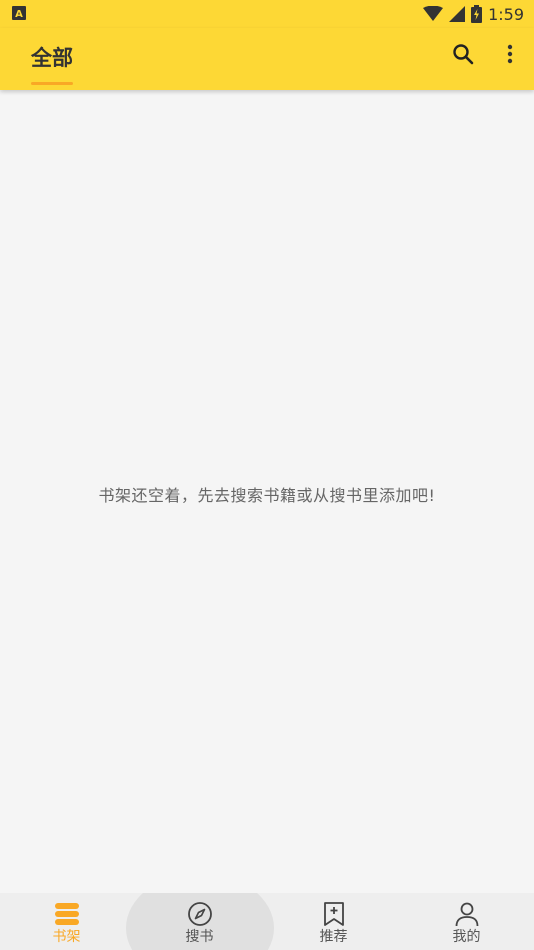  Describe the element at coordinates (66, 914) in the screenshot. I see `bookshelf-icon` at that location.